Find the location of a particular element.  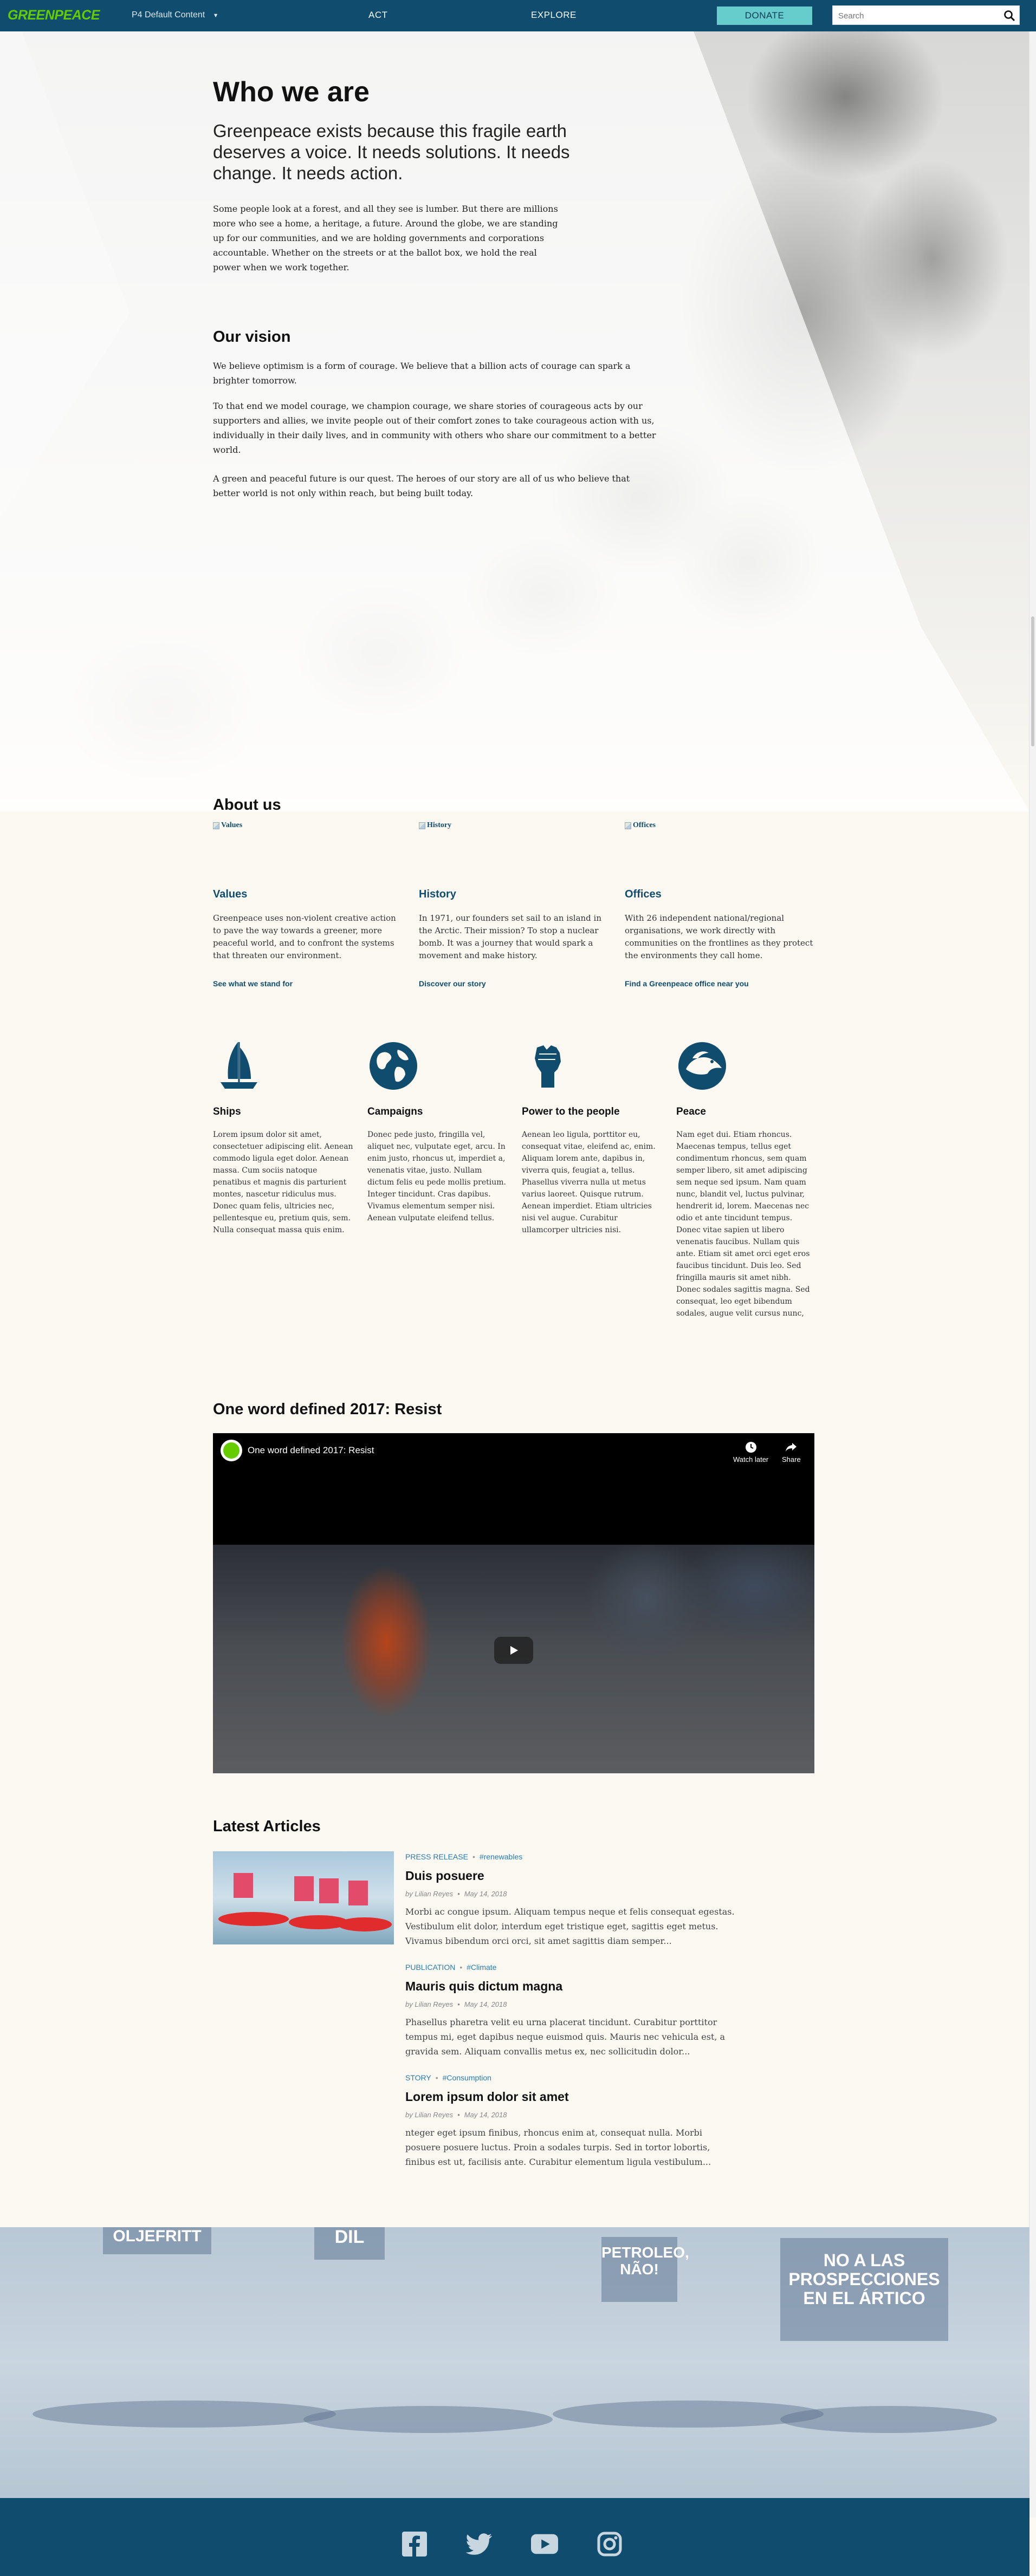

scrollbar-thumb is located at coordinates (1032, 681).